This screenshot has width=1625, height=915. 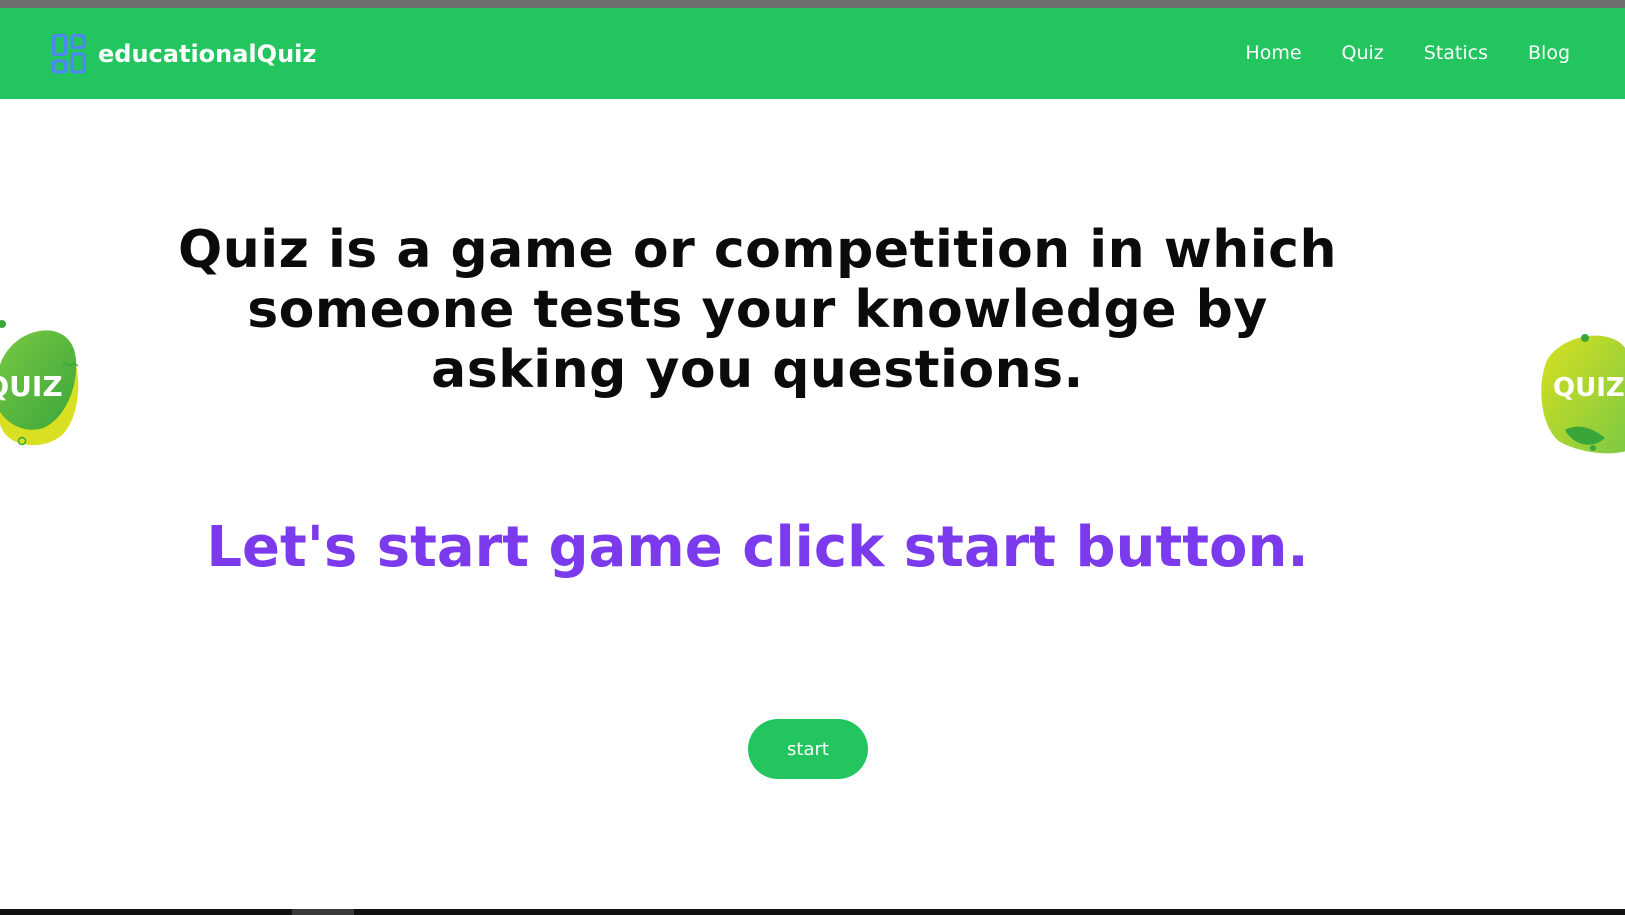 I want to click on nav-link-statics: Statics, so click(x=1456, y=53).